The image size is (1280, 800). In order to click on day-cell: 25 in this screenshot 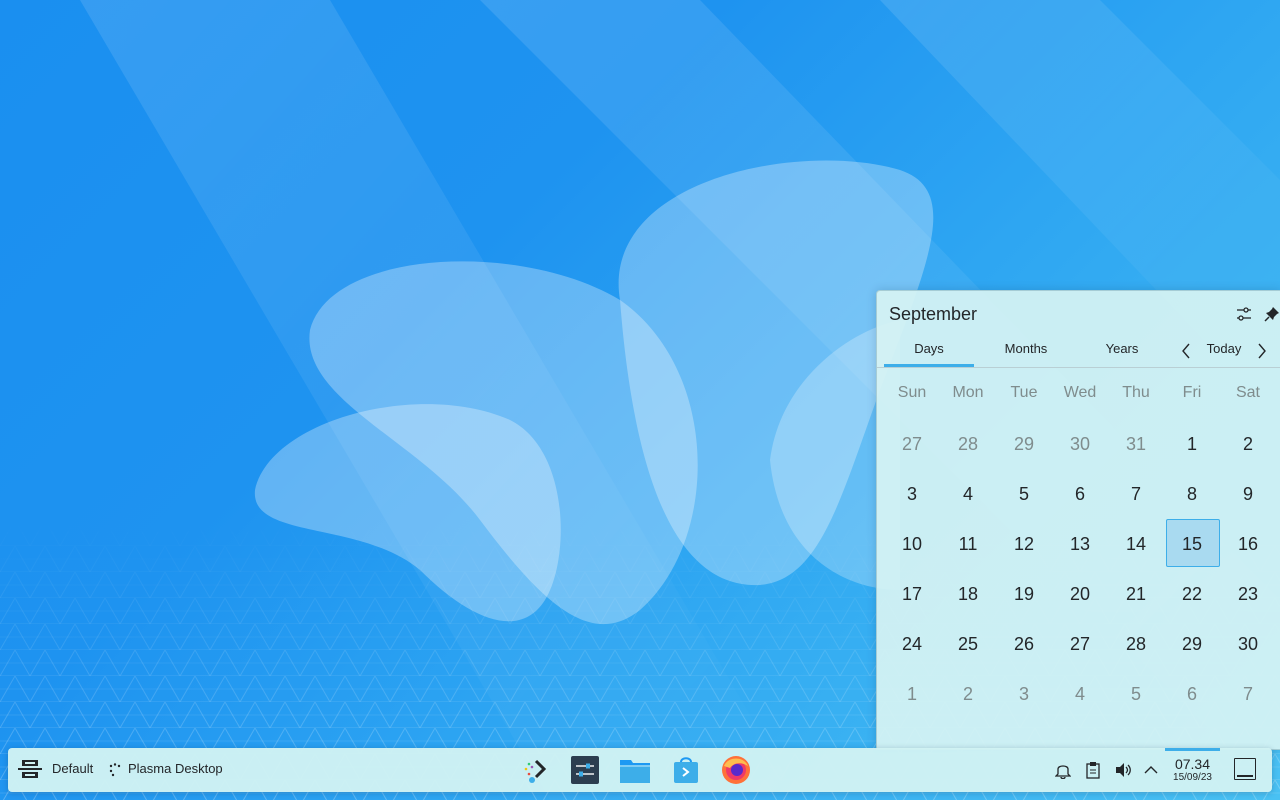, I will do `click(968, 644)`.